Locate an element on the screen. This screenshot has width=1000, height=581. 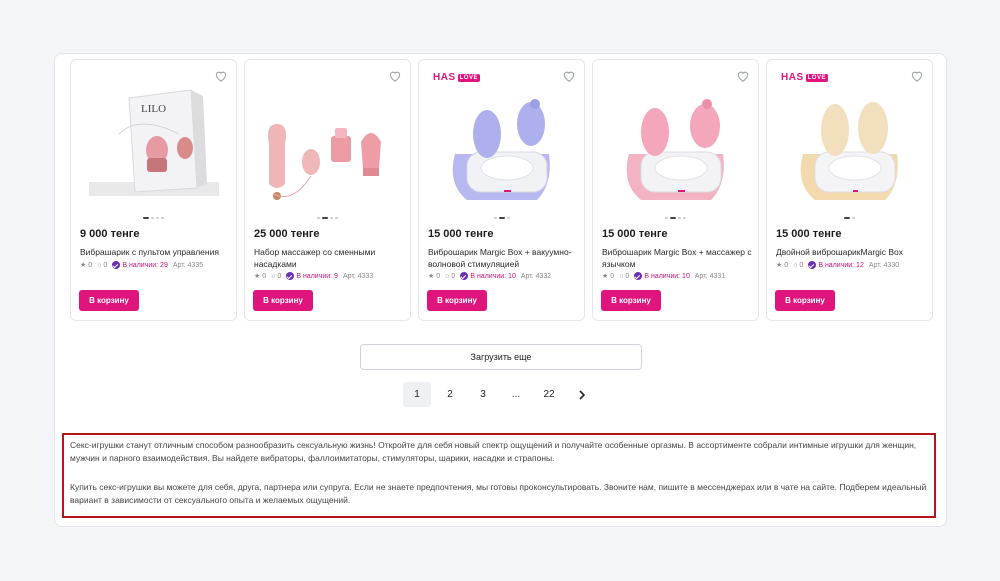
load-more-button: Загрузить еще is located at coordinates (501, 357).